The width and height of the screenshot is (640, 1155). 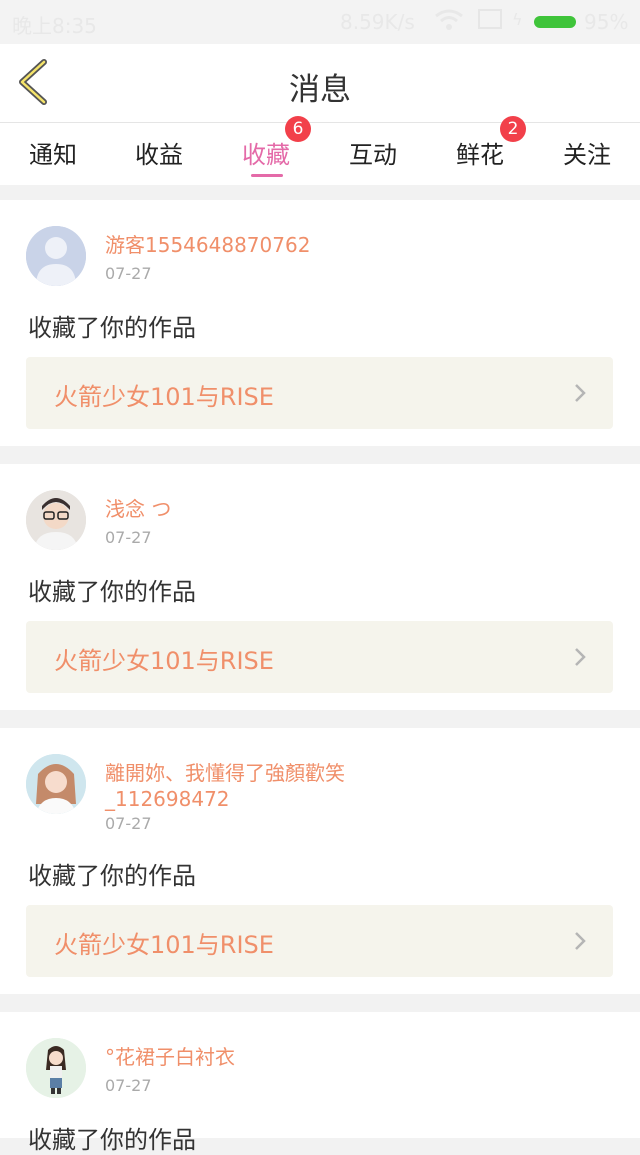 I want to click on tab-label: 收益, so click(x=159, y=155).